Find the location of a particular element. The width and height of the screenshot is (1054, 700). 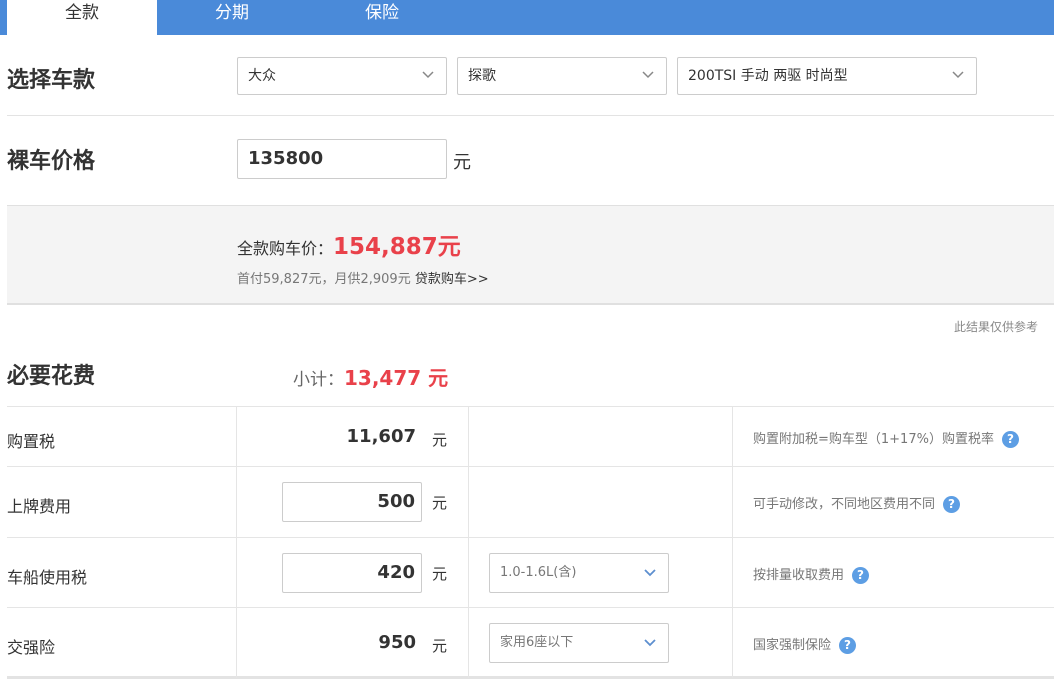

seat-type-select-value: 家用6座以下 is located at coordinates (537, 642).